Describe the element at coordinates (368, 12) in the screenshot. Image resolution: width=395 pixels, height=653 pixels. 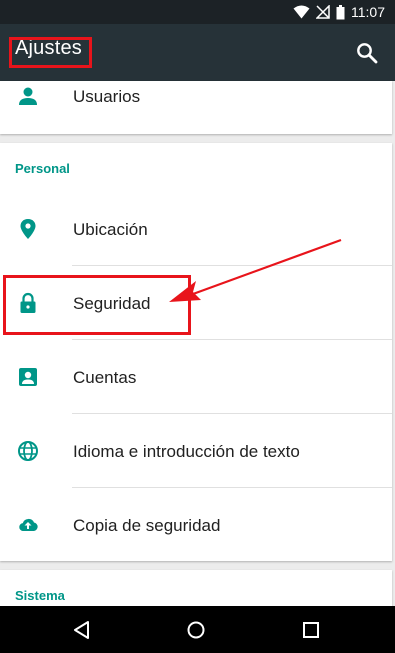
I see `status-time: 11:07` at that location.